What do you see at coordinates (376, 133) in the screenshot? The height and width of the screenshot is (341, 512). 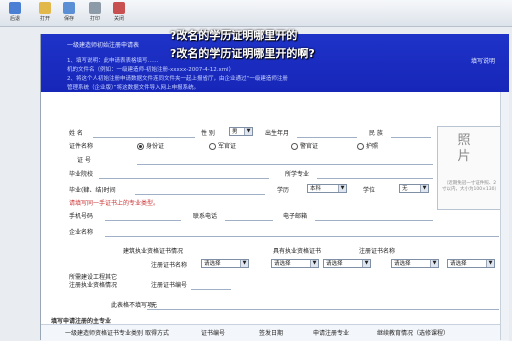 I see `ethnic-label: 民 族` at bounding box center [376, 133].